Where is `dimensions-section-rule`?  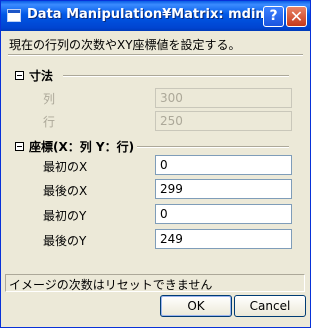 dimensions-section-rule is located at coordinates (176, 76).